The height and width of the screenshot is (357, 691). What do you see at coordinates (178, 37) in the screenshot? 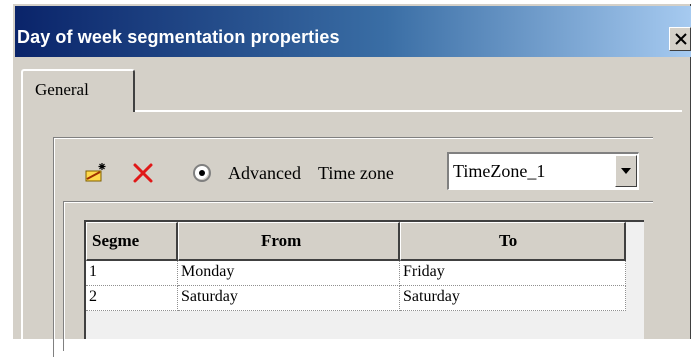
I see `dialog-title: Day of week segmentation properties` at bounding box center [178, 37].